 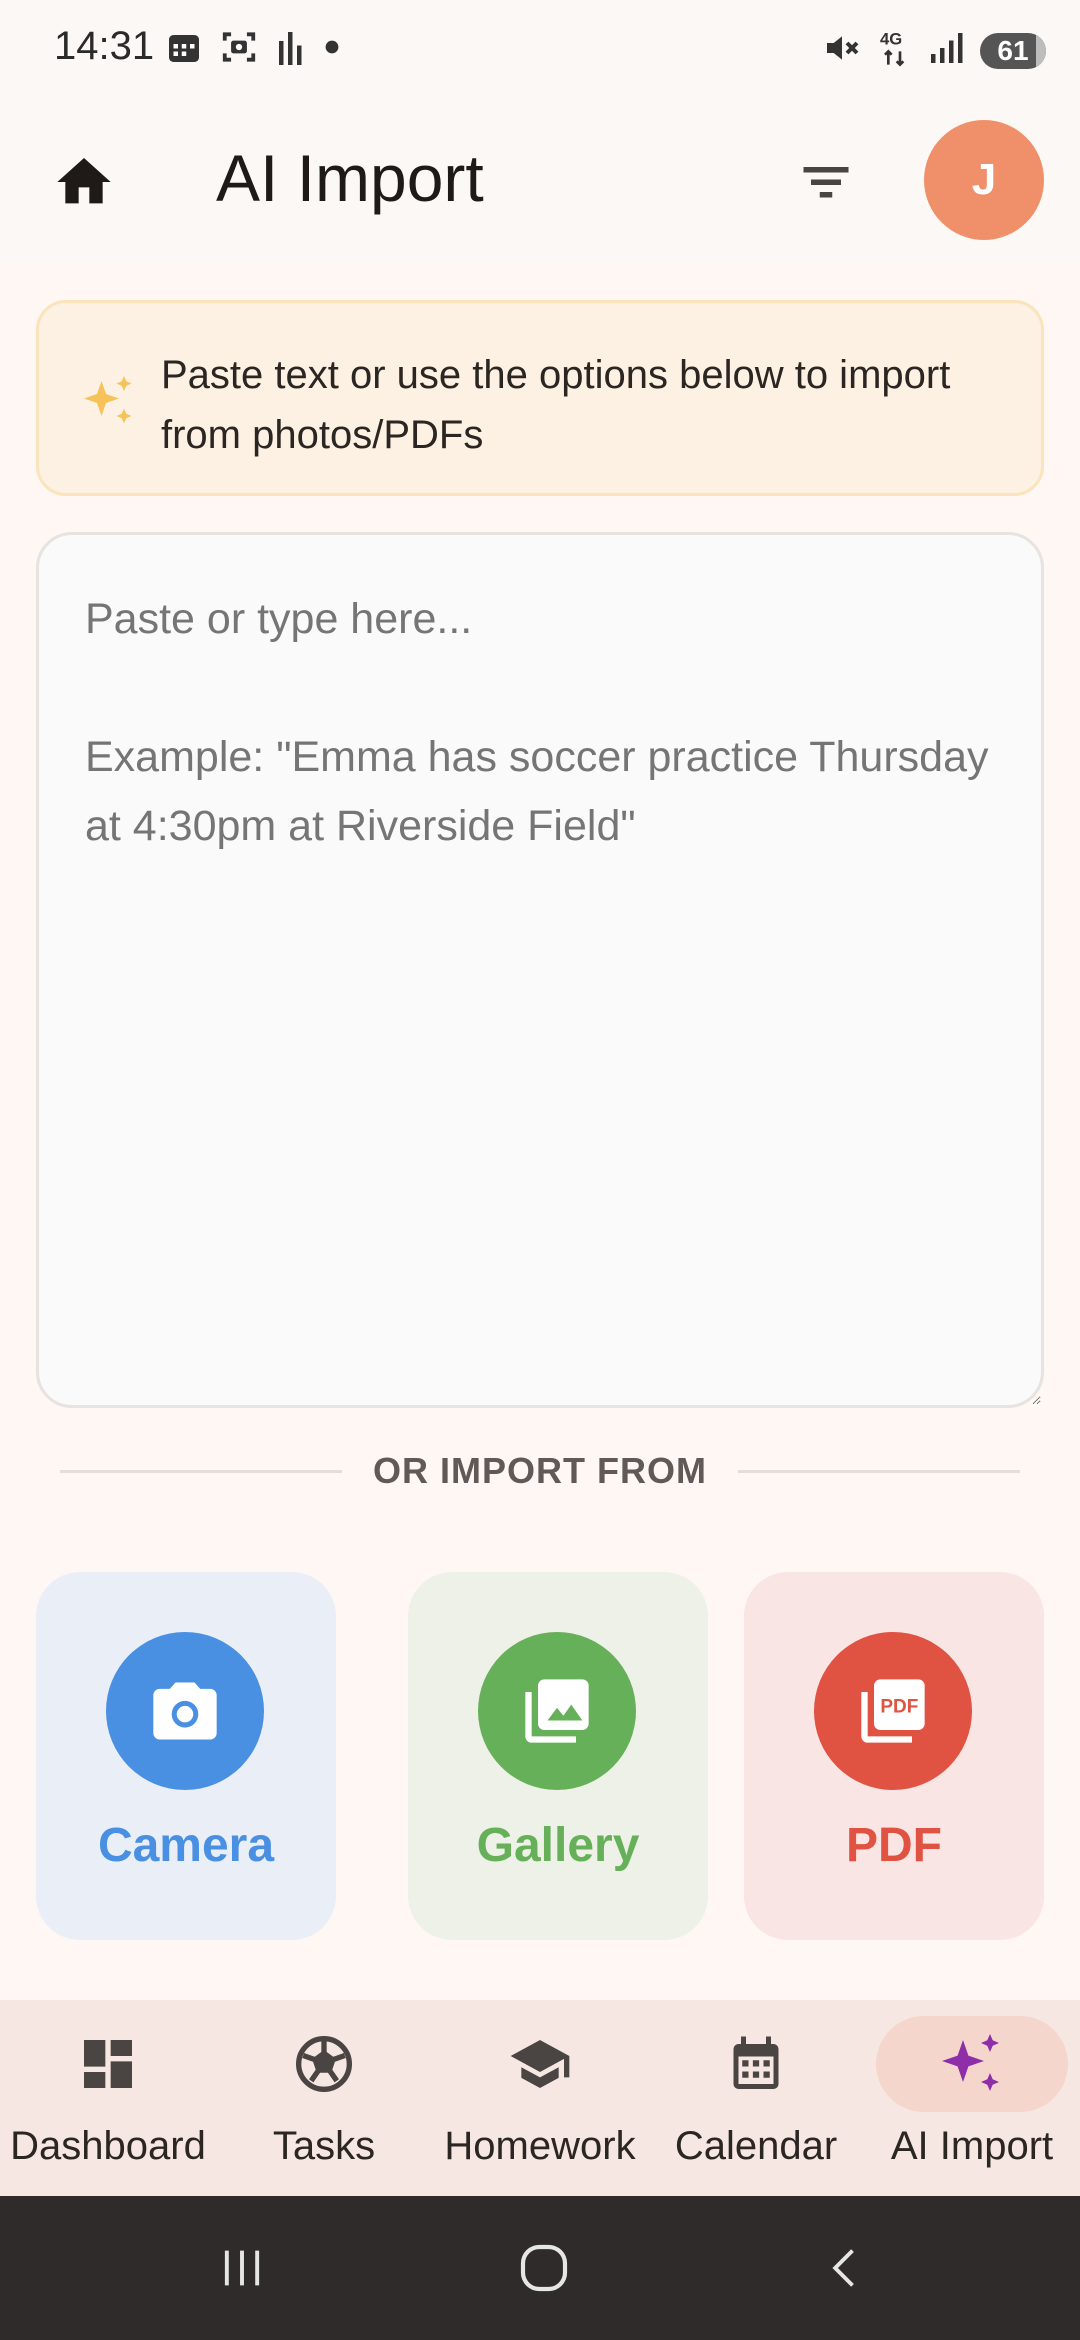 I want to click on recents-button, so click(x=242, y=2268).